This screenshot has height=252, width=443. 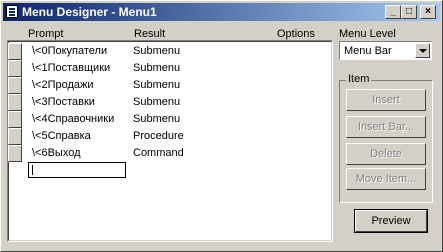 I want to click on item-prompt: \<1Поставщики, so click(x=71, y=68).